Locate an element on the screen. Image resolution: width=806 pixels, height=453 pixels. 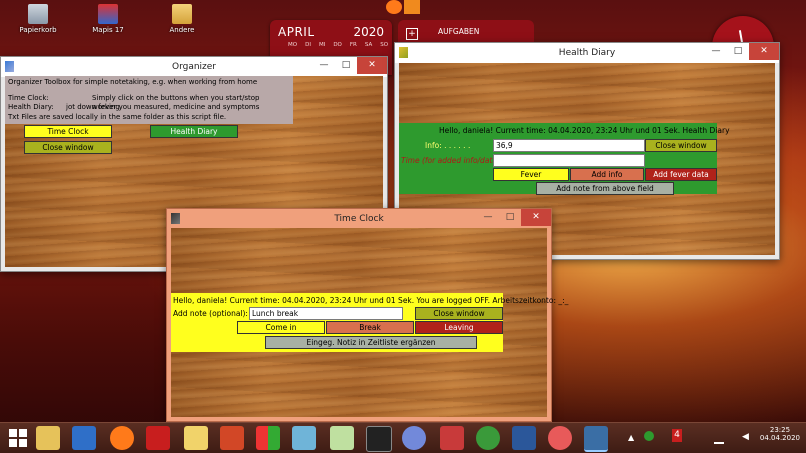
python-icon is located at coordinates (596, 439).